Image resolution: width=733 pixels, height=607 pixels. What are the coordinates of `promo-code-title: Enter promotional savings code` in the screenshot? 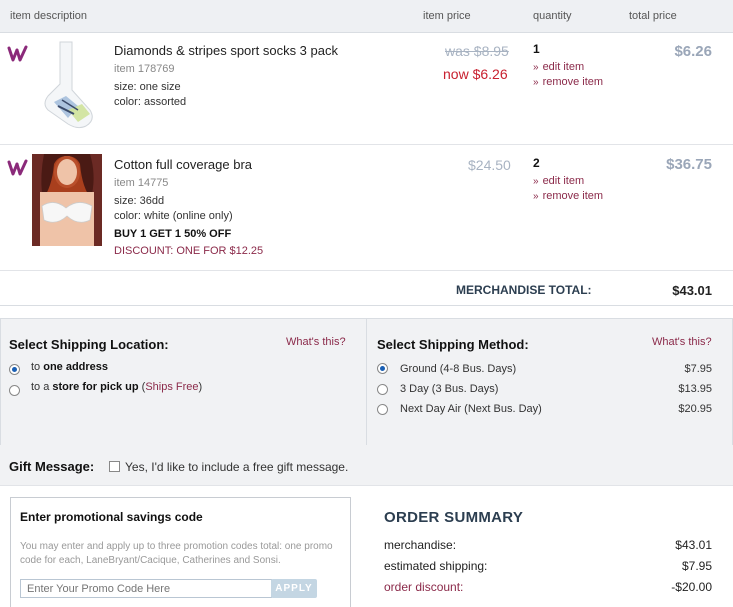 It's located at (111, 517).